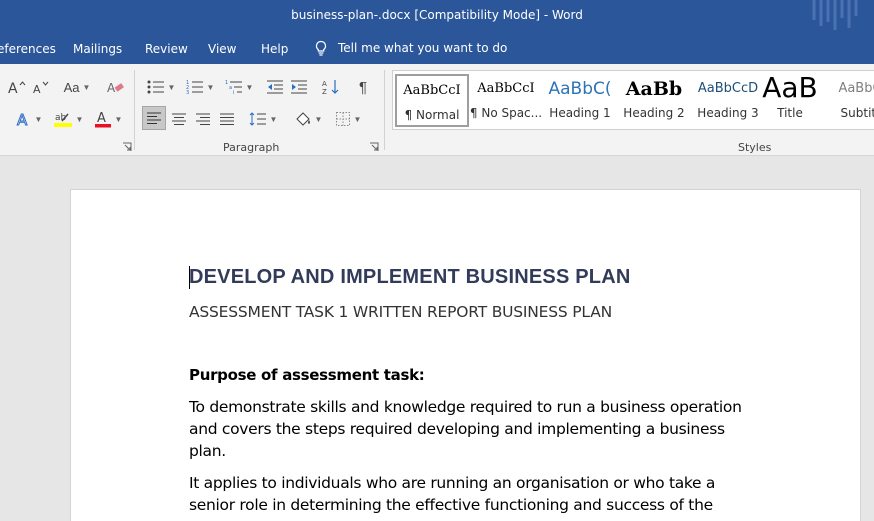 The height and width of the screenshot is (521, 874). I want to click on text-cursor, so click(189, 277).